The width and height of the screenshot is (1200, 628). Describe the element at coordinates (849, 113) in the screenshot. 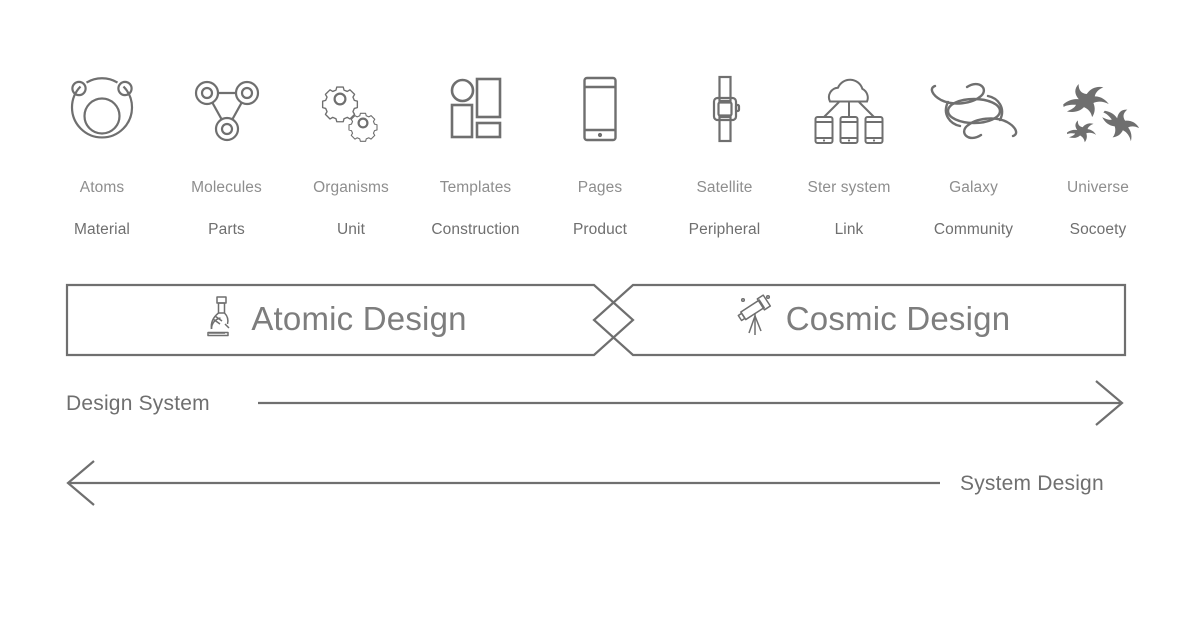

I see `cloud-devices-icon` at that location.